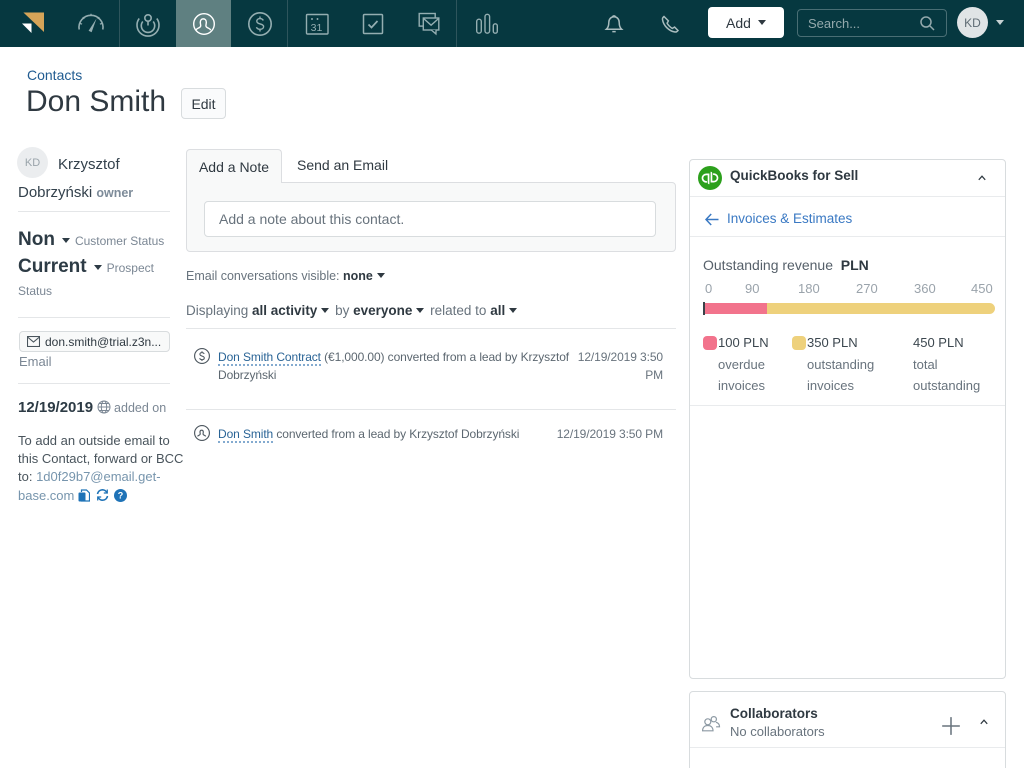 The height and width of the screenshot is (768, 1024). What do you see at coordinates (317, 27) in the screenshot?
I see `svg-text: 31` at bounding box center [317, 27].